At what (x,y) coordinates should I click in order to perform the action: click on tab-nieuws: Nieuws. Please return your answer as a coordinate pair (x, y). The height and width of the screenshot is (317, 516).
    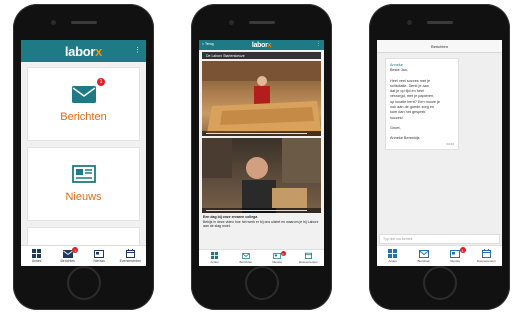
    Looking at the image, I should click on (99, 256).